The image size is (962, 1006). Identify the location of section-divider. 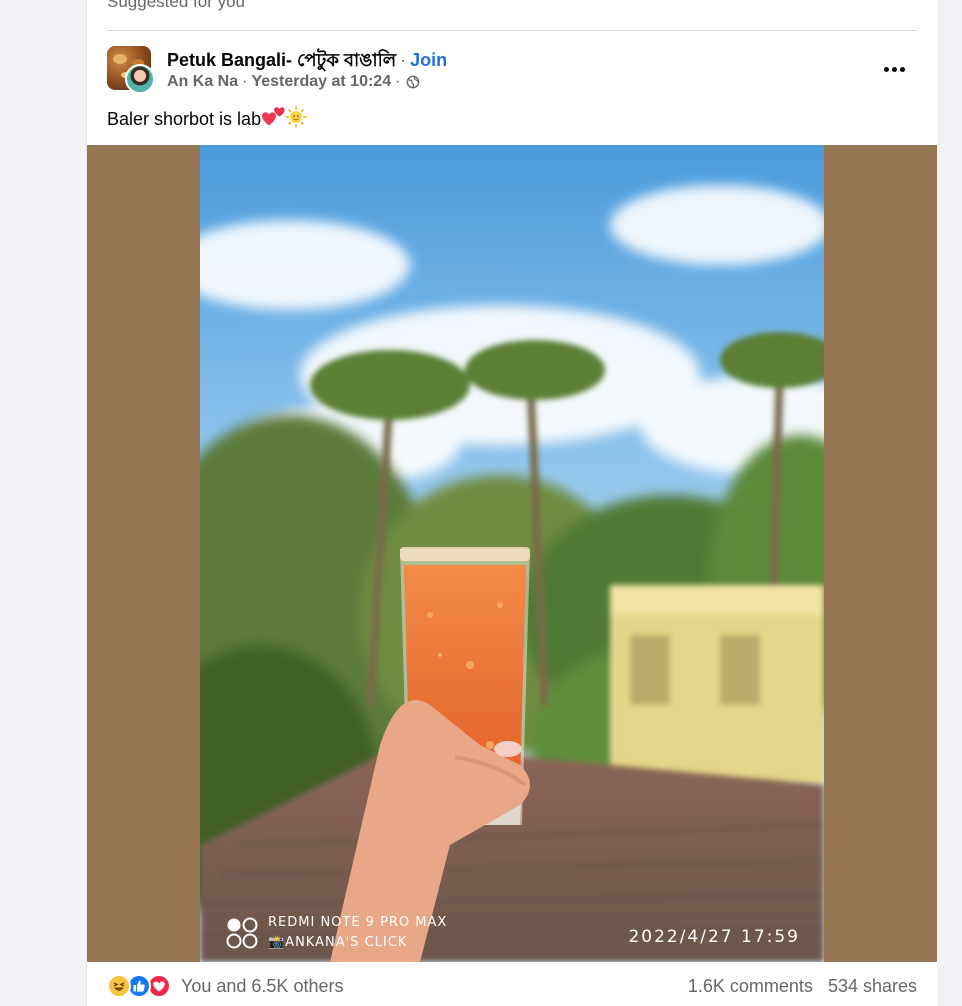
(512, 30).